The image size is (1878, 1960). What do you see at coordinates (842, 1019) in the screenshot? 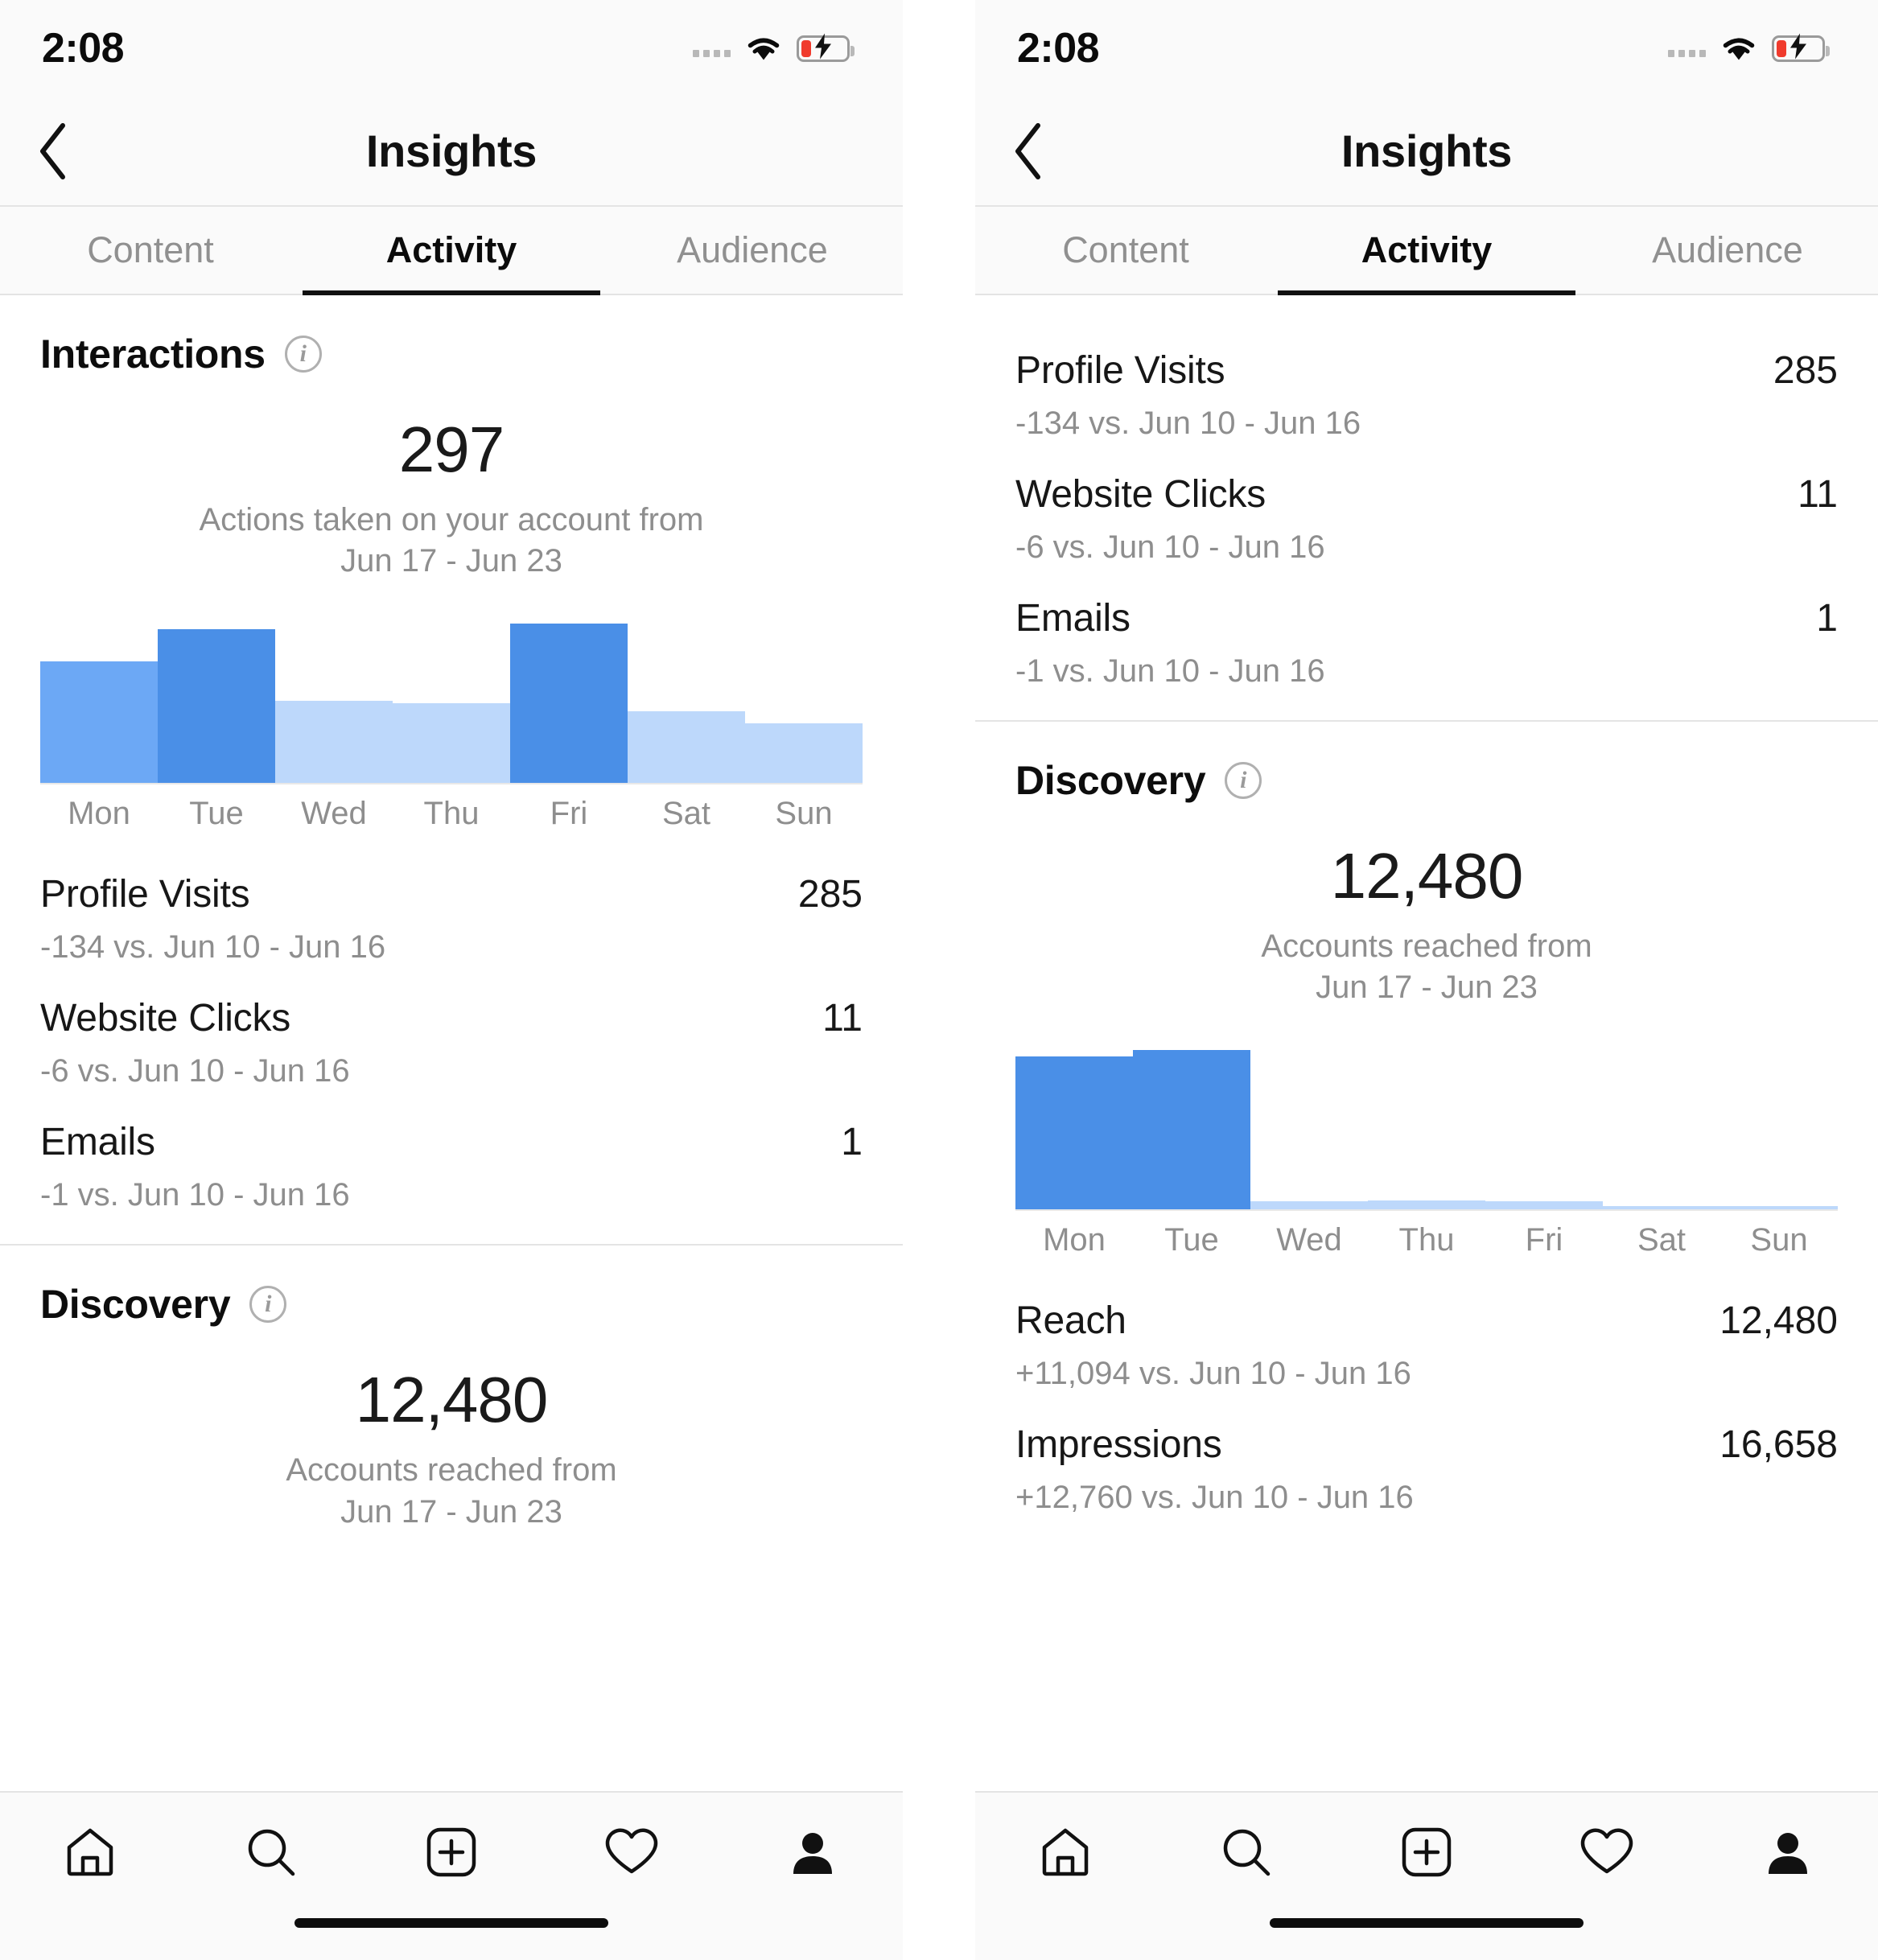
I see `metric-value: 11` at bounding box center [842, 1019].